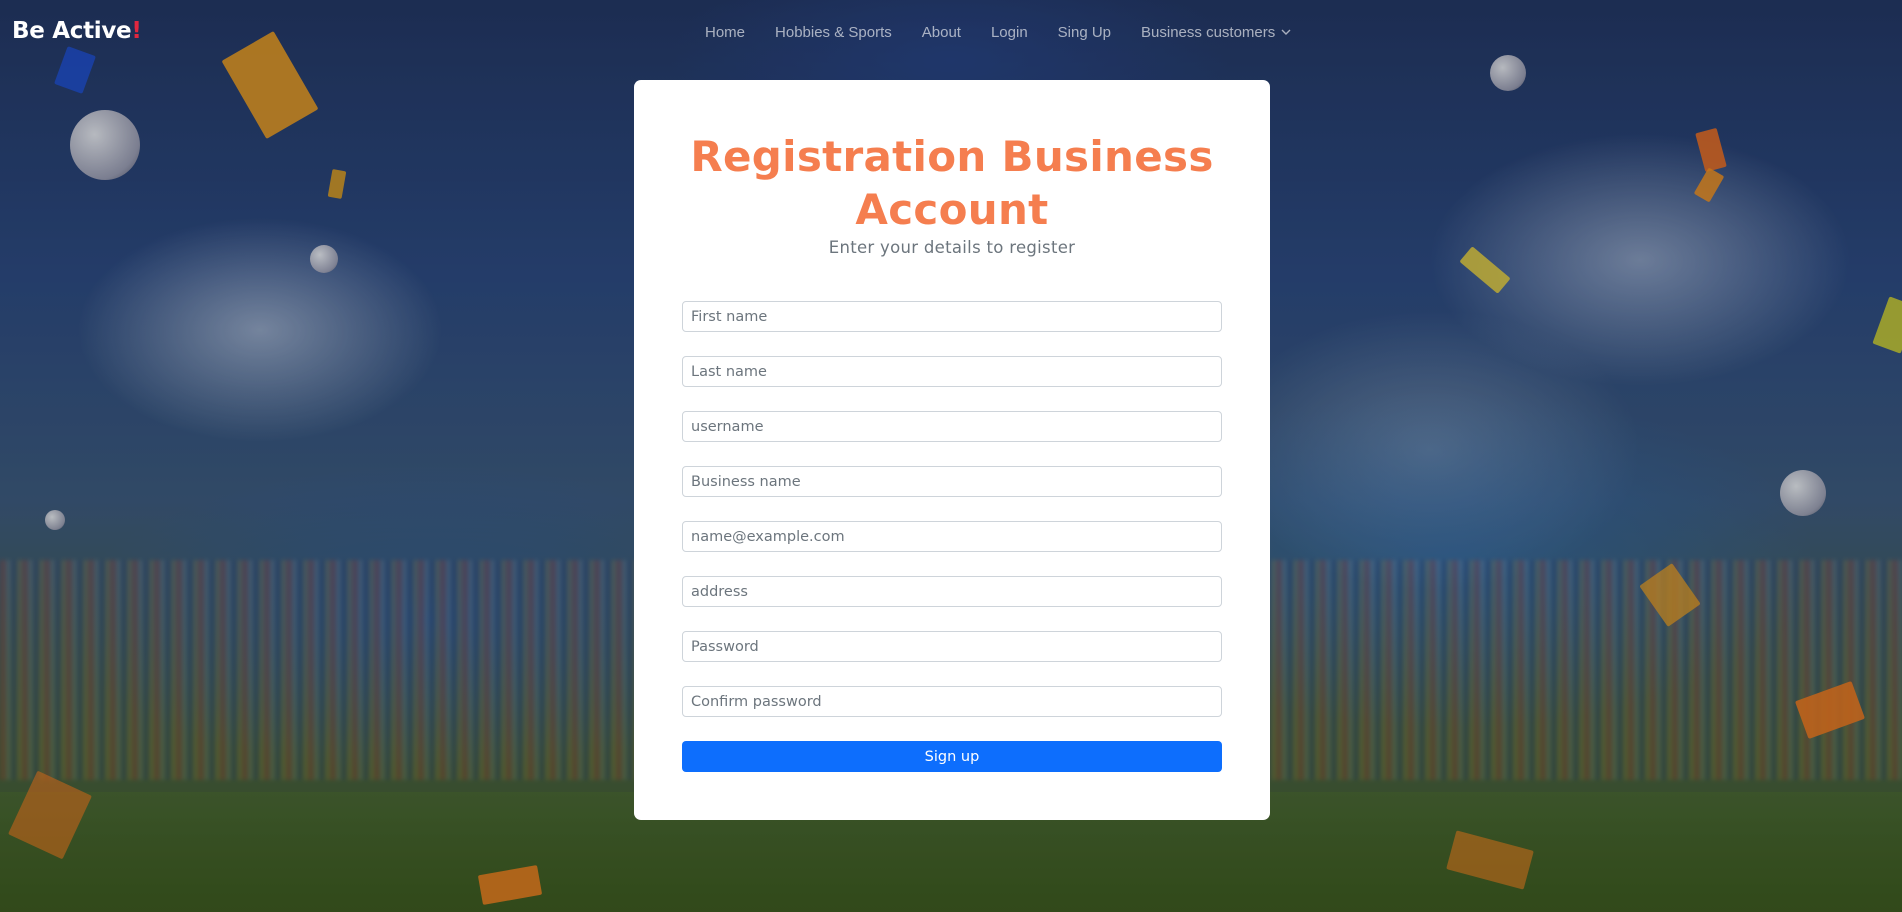  I want to click on page-title: Registration Business Account, so click(952, 183).